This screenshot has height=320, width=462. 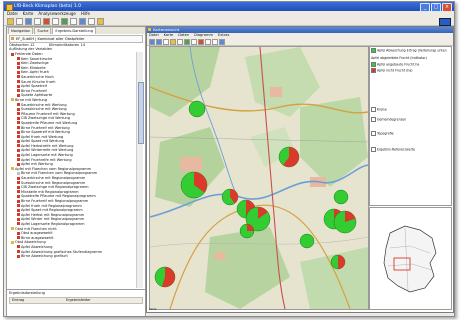 I want to click on scrollbar-thumb, so click(x=141, y=113).